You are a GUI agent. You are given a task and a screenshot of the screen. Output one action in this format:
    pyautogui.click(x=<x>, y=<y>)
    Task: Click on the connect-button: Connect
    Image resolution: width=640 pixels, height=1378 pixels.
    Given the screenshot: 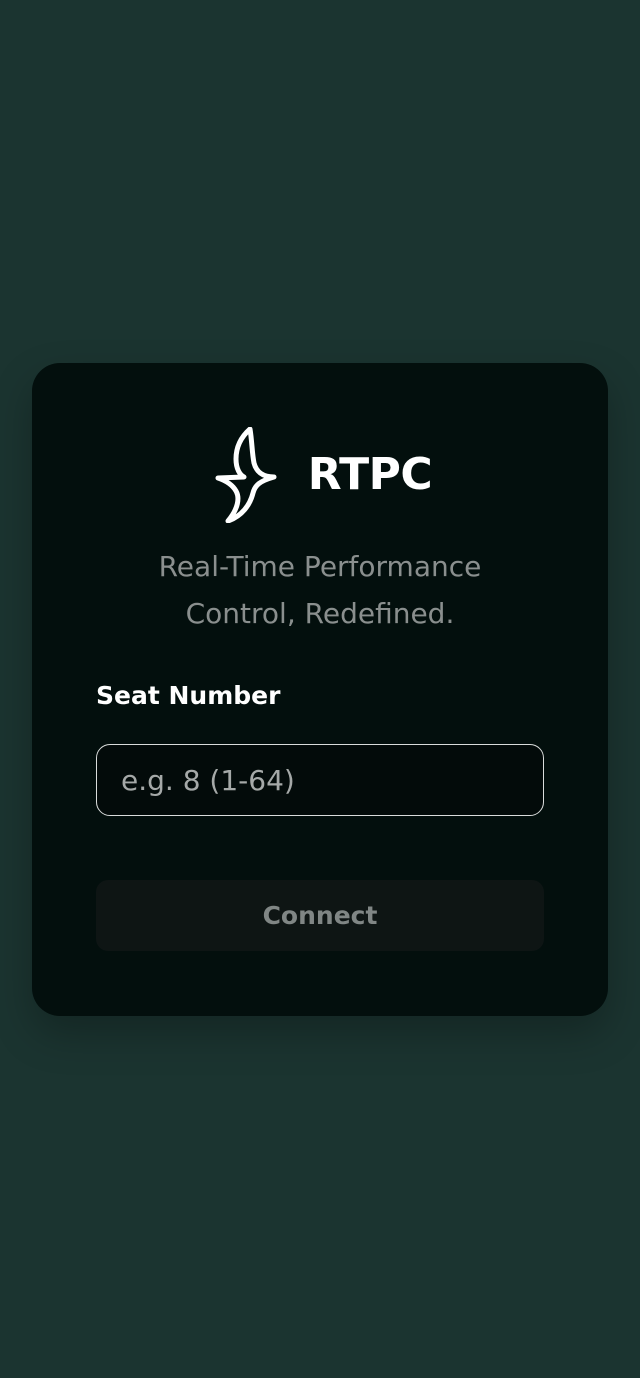 What is the action you would take?
    pyautogui.click(x=320, y=915)
    